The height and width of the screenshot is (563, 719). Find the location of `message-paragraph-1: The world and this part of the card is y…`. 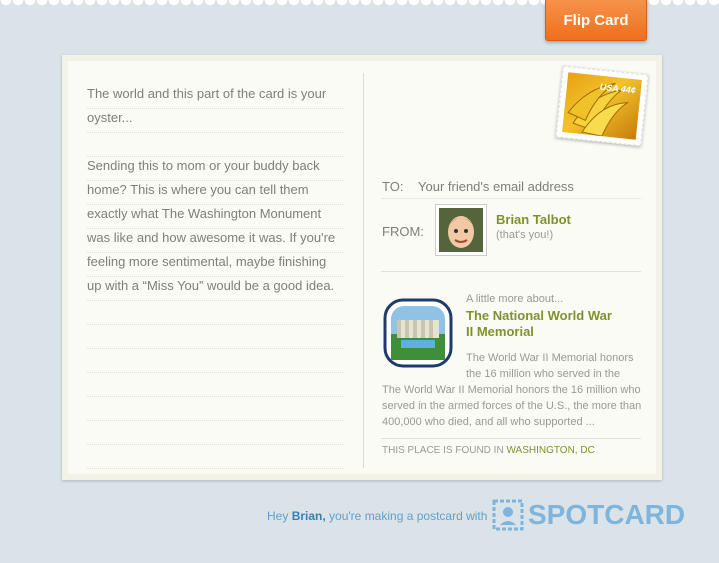

message-paragraph-1: The world and this part of the card is y… is located at coordinates (207, 105).